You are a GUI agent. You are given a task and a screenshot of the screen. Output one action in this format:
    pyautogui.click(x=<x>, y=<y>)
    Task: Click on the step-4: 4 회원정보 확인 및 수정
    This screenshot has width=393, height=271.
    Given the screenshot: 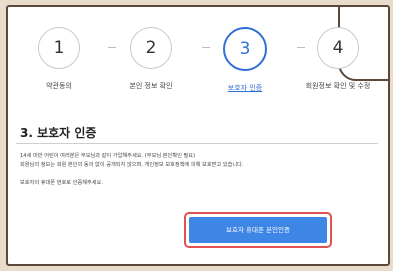 What is the action you would take?
    pyautogui.click(x=338, y=59)
    